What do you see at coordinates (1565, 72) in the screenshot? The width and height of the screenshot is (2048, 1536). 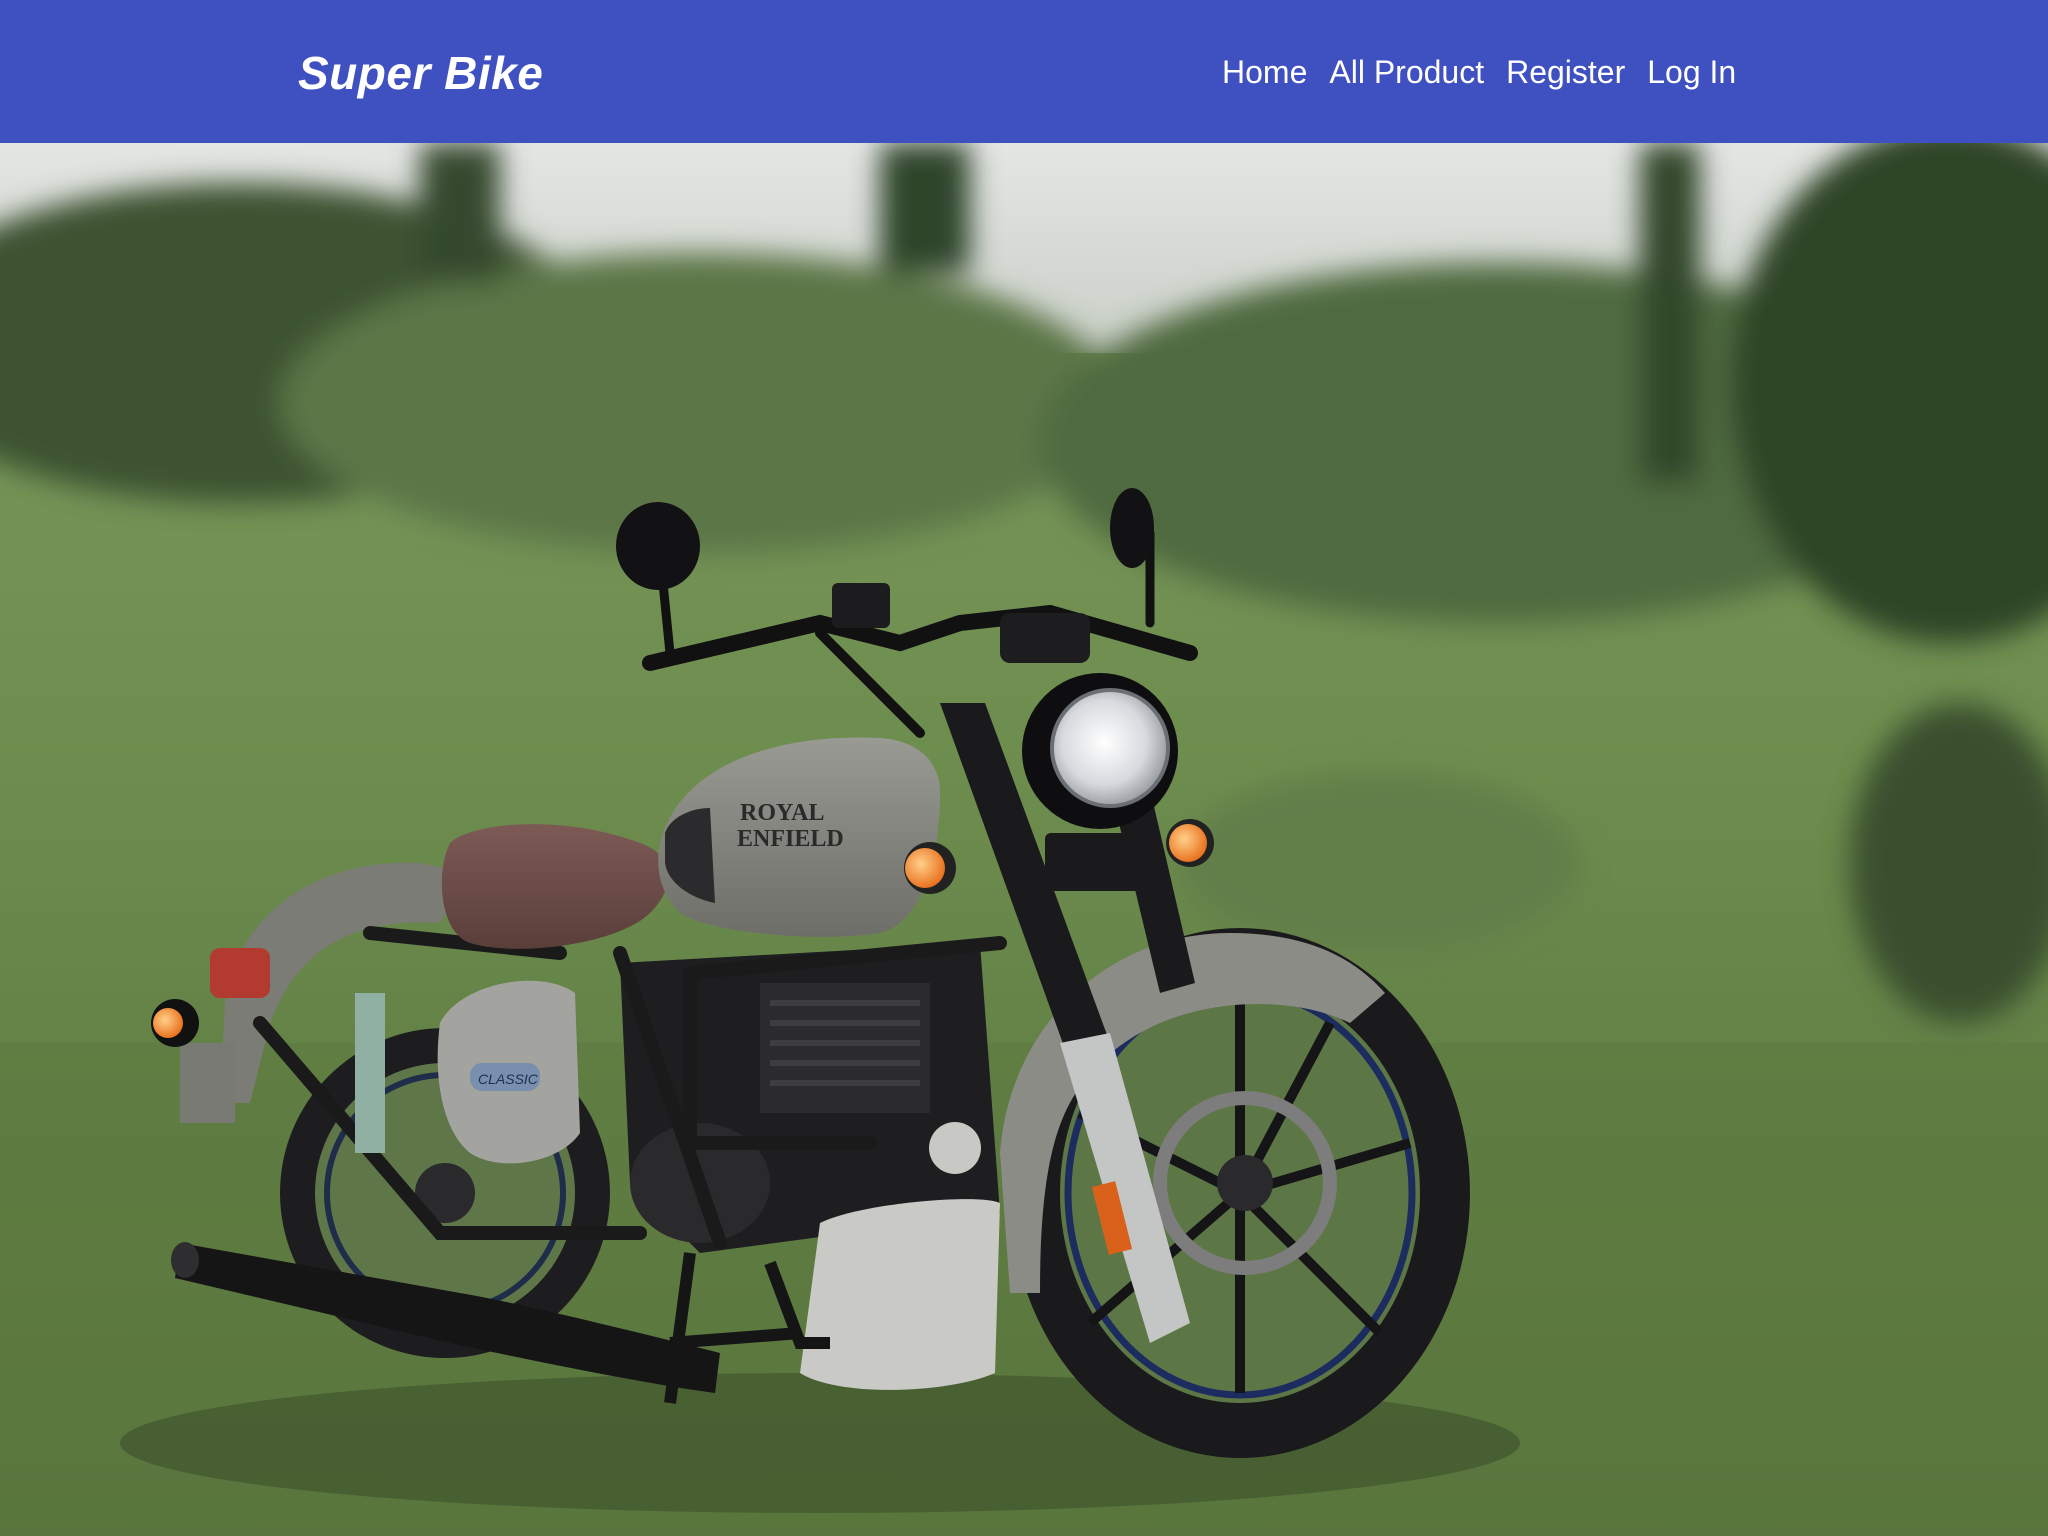 I see `nav-link-register: Register` at bounding box center [1565, 72].